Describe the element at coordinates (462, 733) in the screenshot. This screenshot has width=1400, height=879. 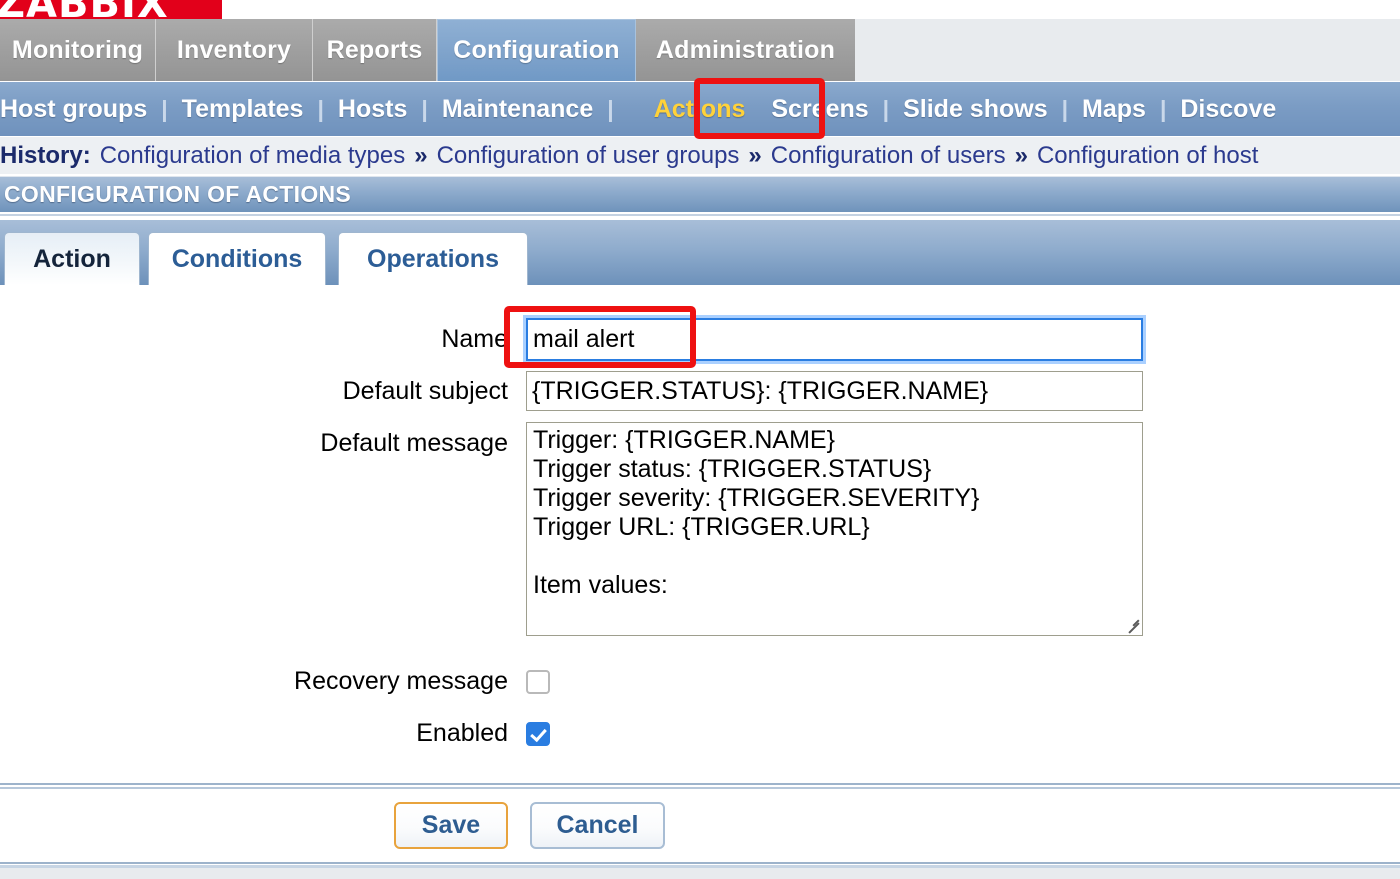
I see `enabled-label: Enabled` at that location.